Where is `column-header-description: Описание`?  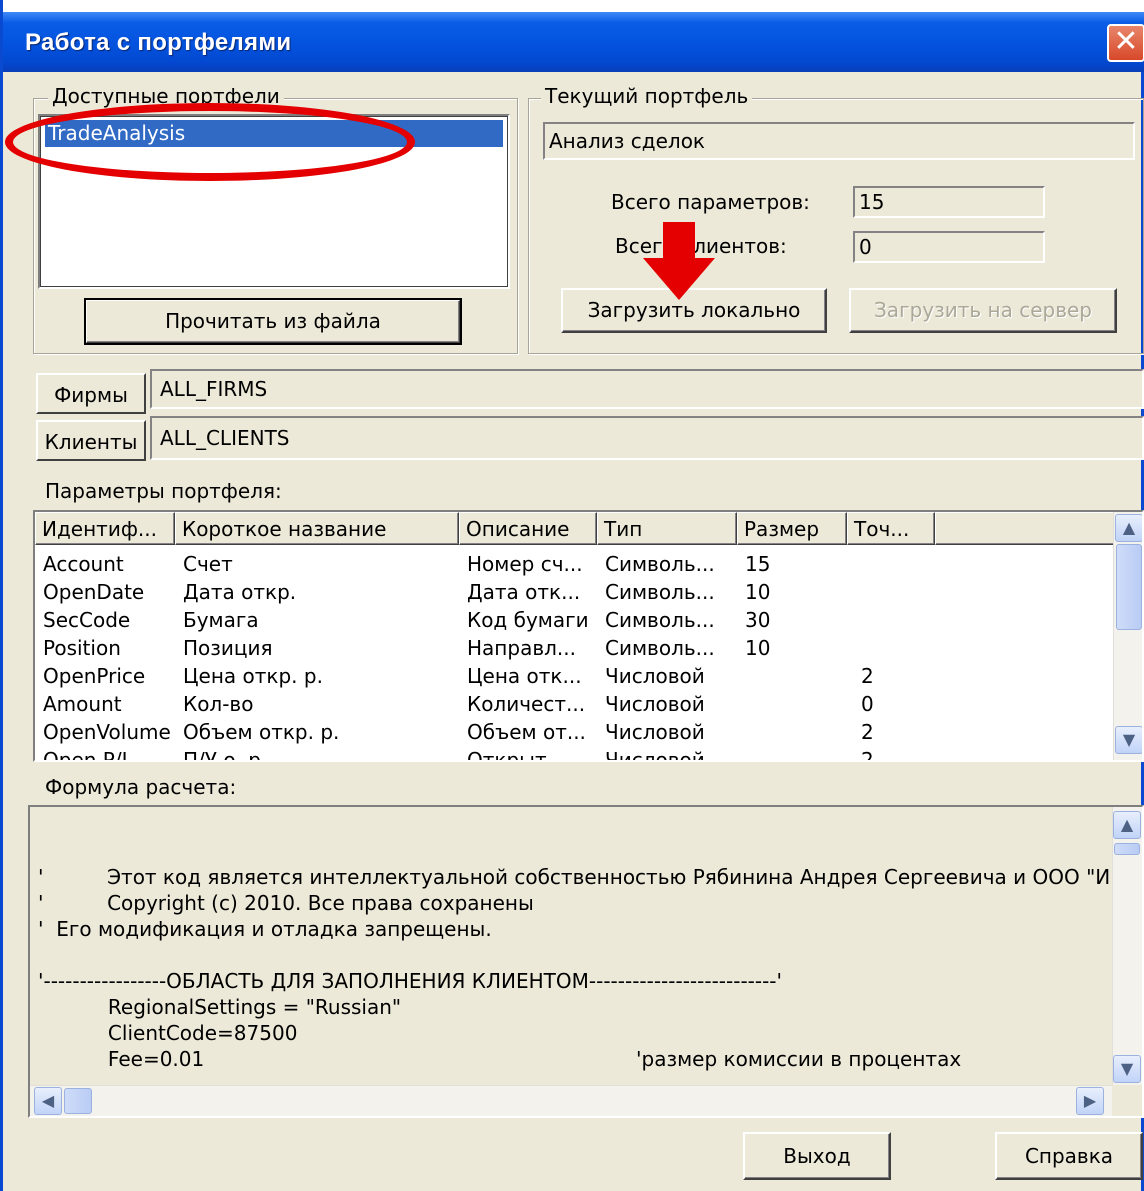
column-header-description: Описание is located at coordinates (528, 528).